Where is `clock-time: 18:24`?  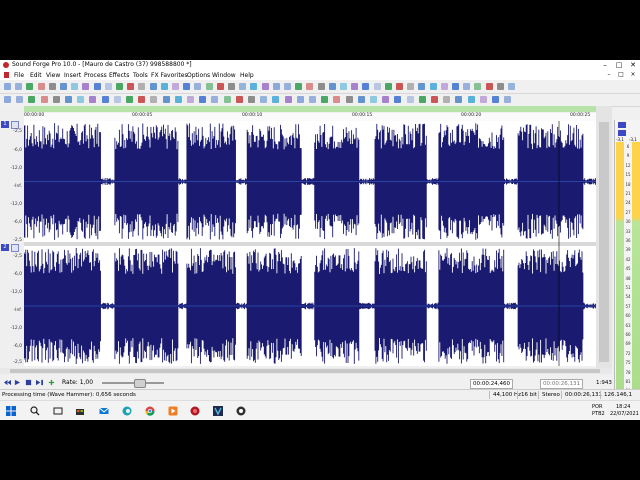
clock-time: 18:24 is located at coordinates (623, 407).